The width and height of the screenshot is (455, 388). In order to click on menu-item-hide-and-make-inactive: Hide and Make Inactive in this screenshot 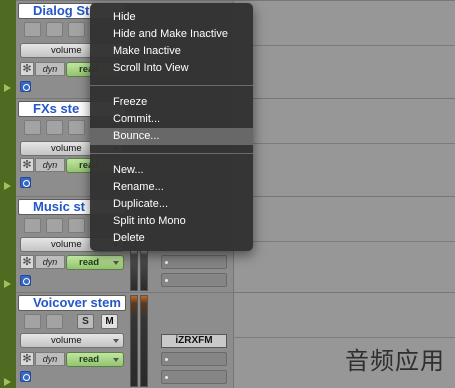, I will do `click(171, 34)`.